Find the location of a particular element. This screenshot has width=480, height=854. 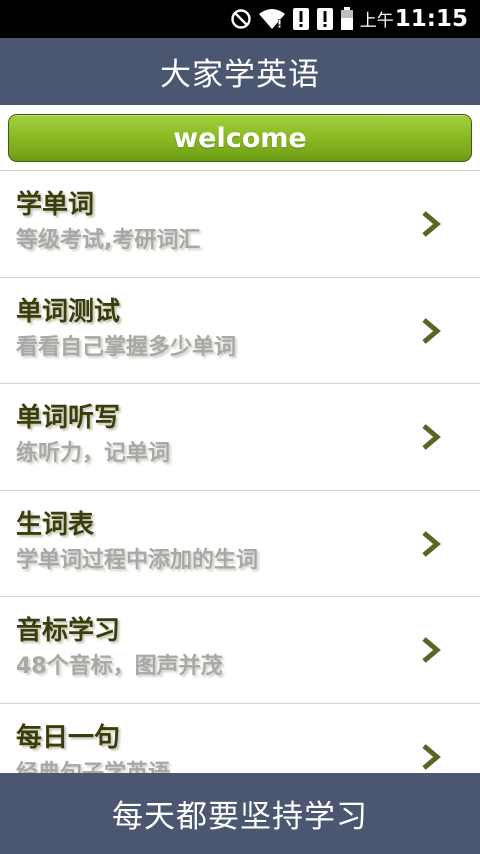

do-not-disturb-icon is located at coordinates (241, 19).